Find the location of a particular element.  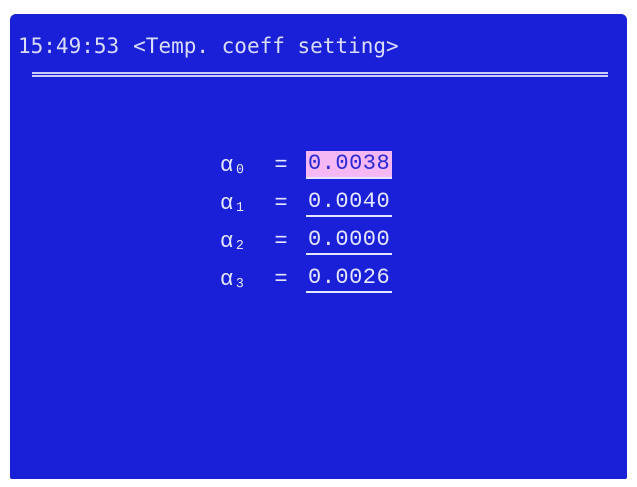

coefficient-row-a0: α₀ = 0.0038 is located at coordinates (306, 165).